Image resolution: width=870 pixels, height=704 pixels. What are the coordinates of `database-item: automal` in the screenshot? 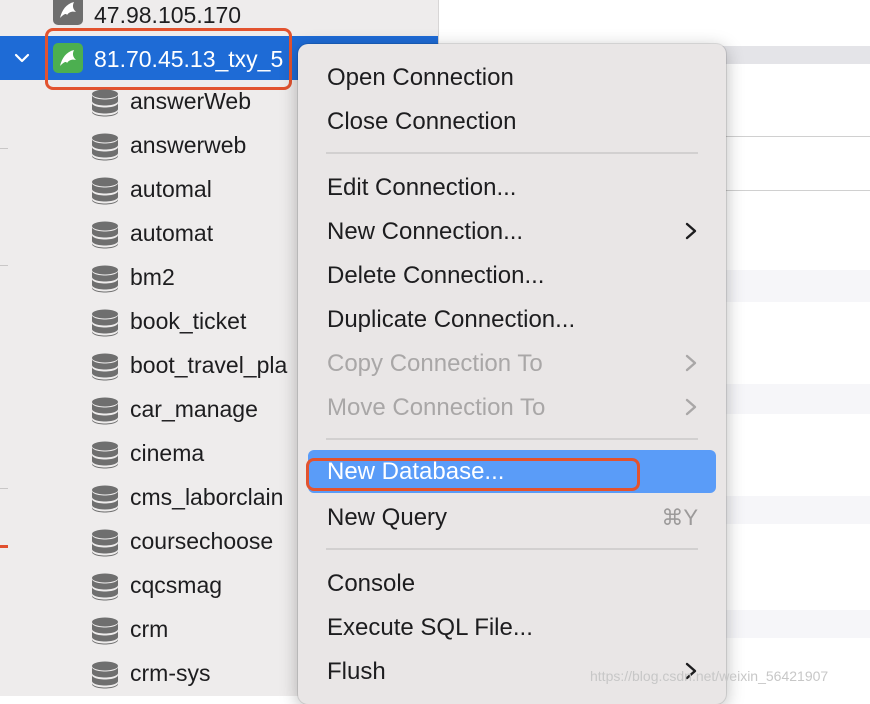 It's located at (149, 190).